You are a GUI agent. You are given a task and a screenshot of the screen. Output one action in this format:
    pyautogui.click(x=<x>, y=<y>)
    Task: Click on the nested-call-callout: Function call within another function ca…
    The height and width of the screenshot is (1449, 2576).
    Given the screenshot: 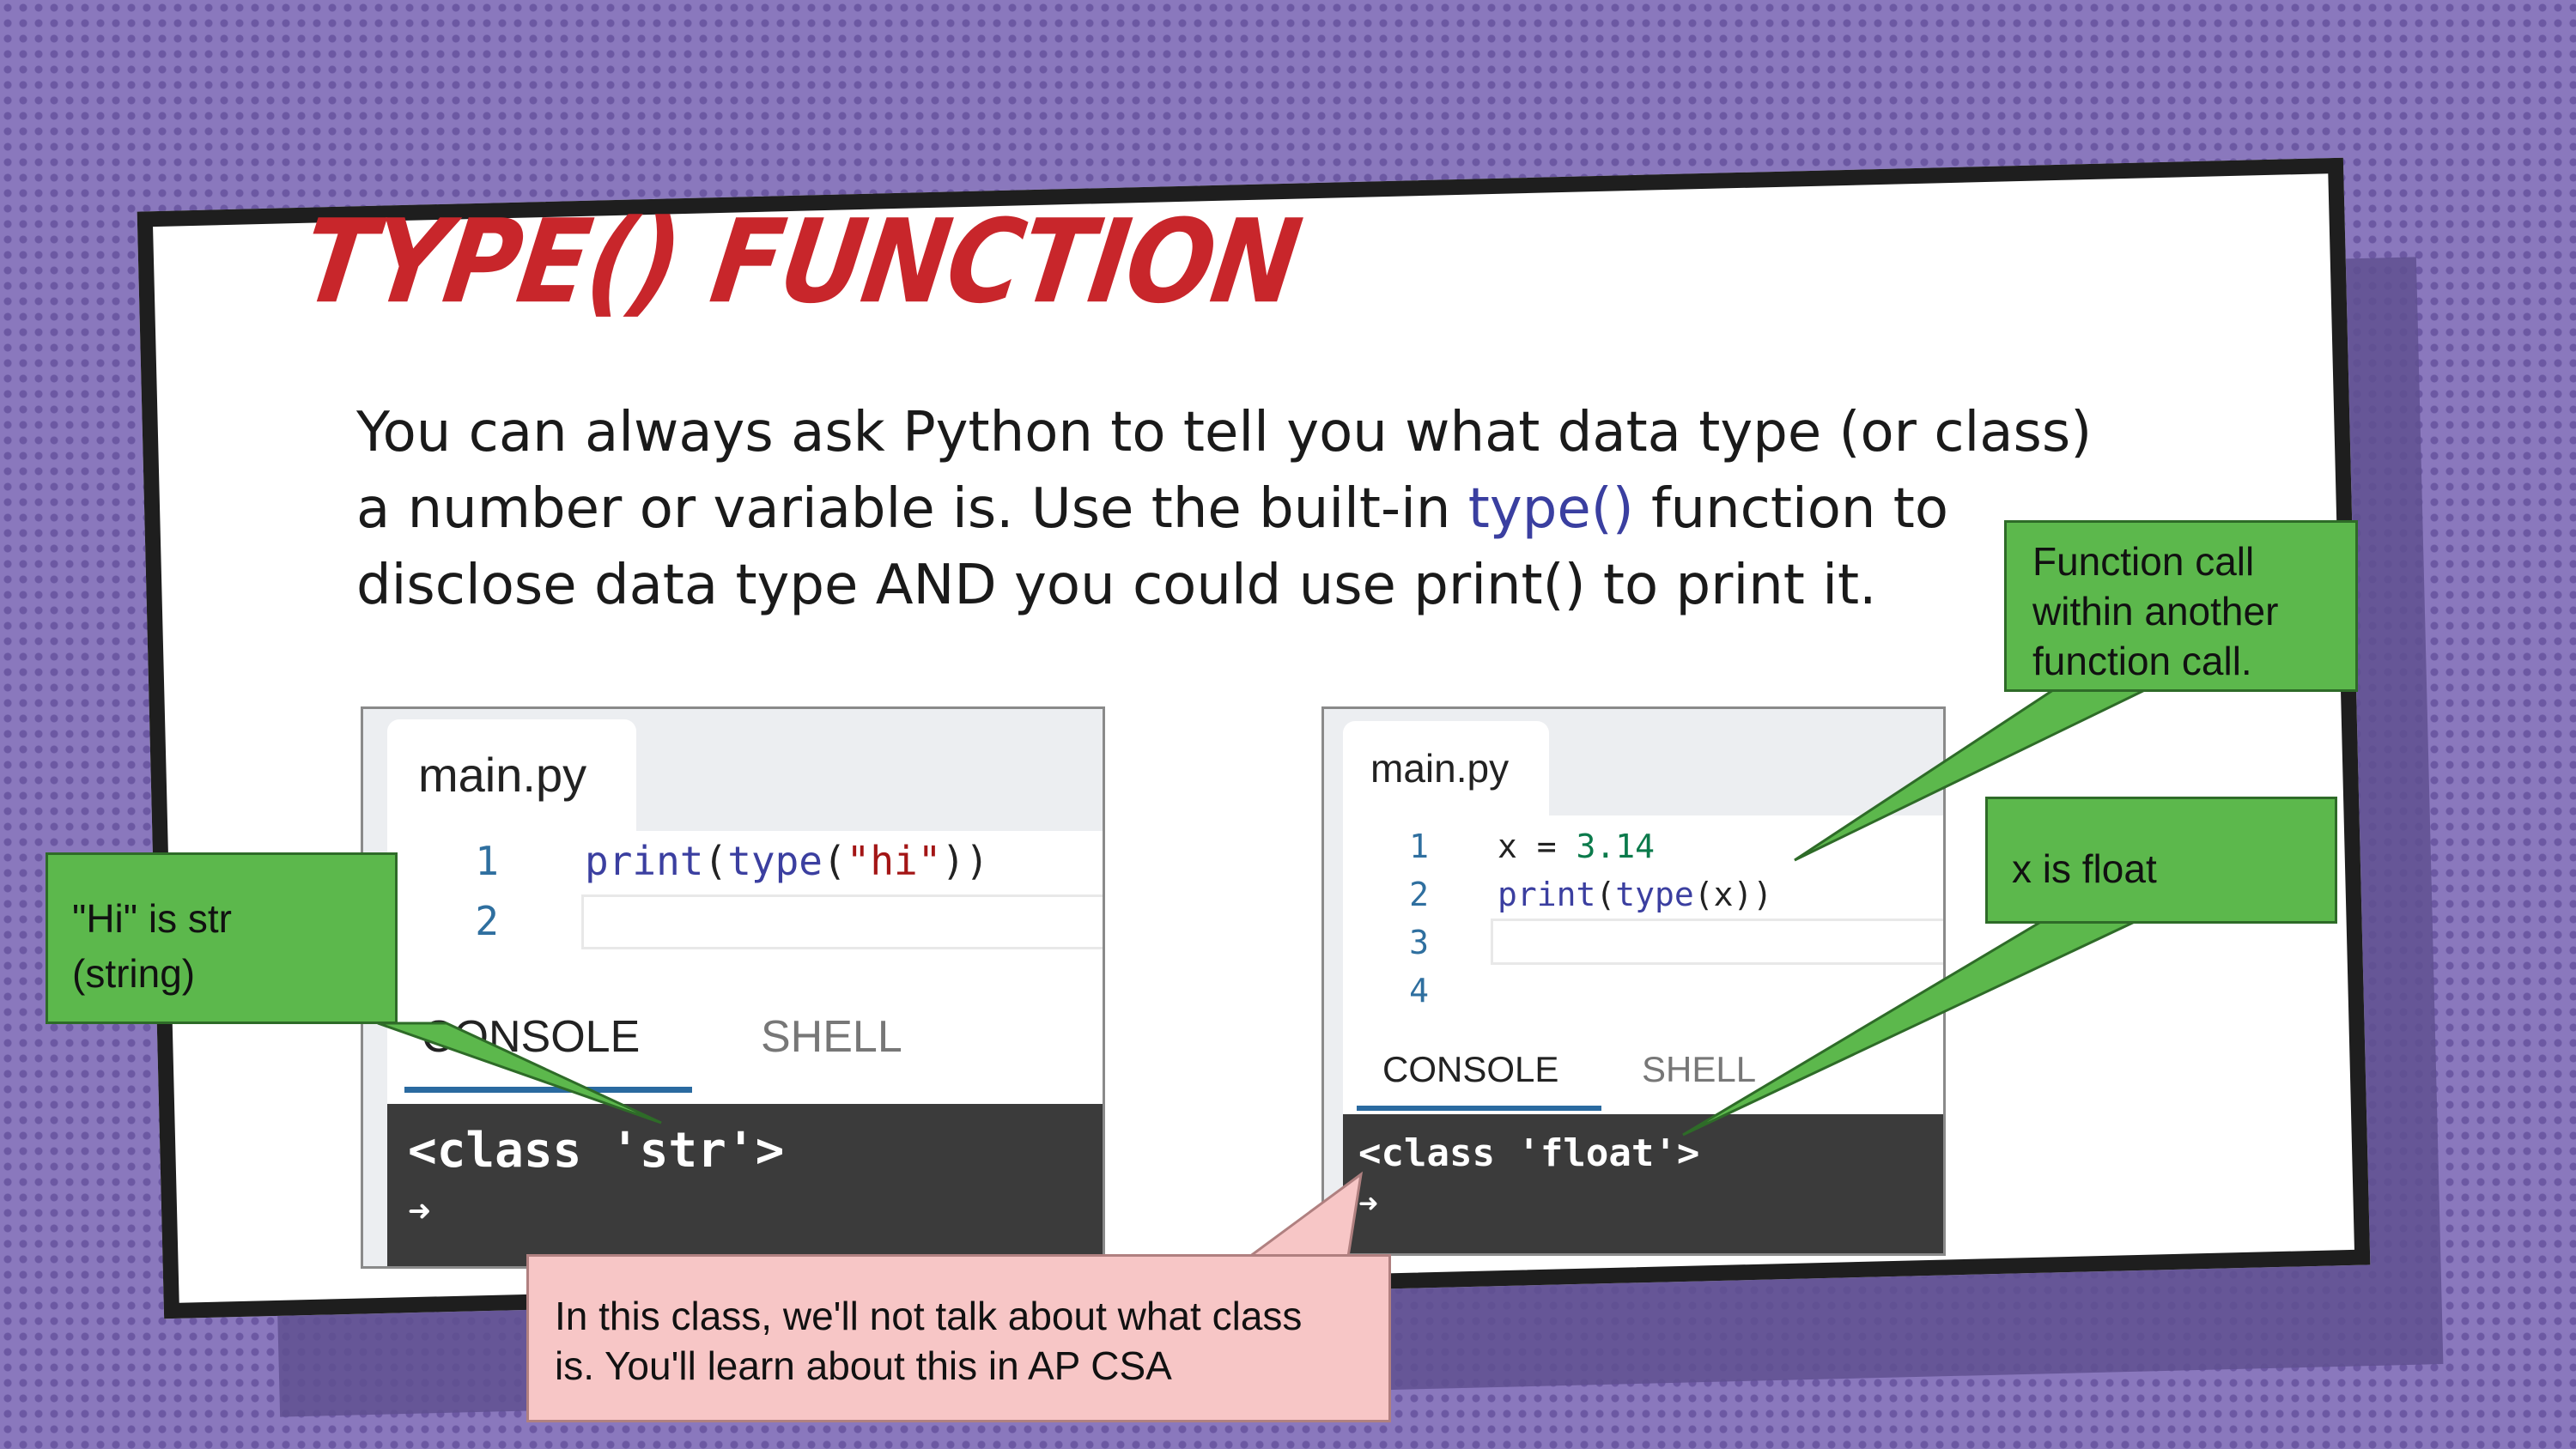 What is the action you would take?
    pyautogui.click(x=2181, y=606)
    